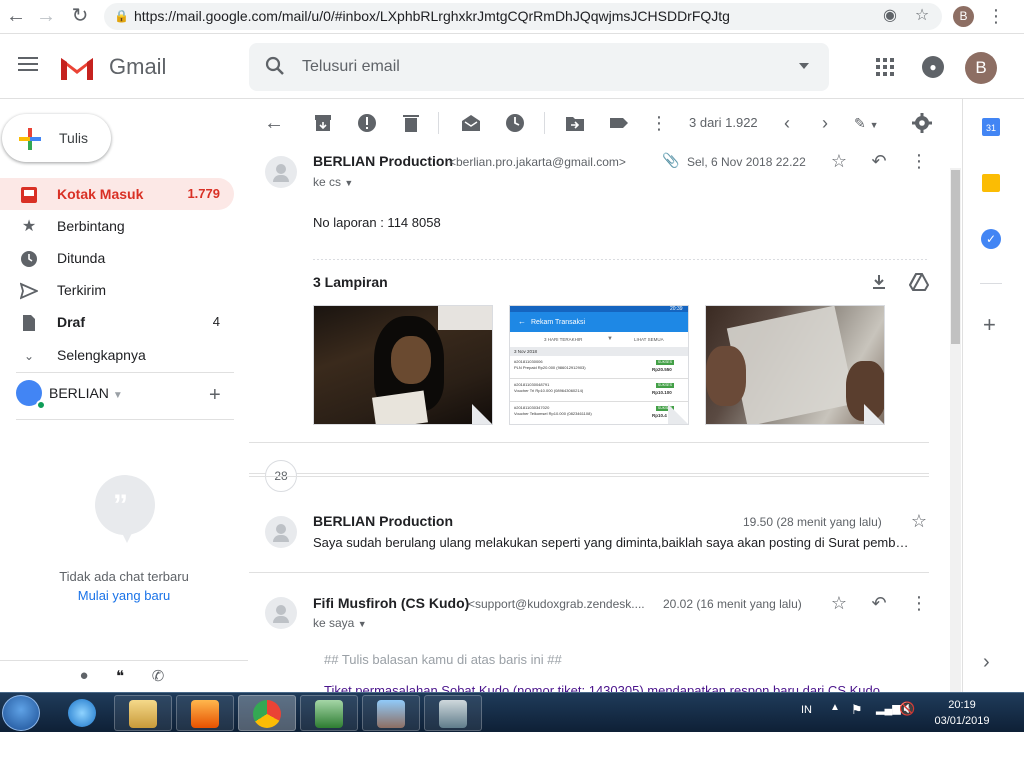  What do you see at coordinates (84, 678) in the screenshot?
I see `contacts-person-icon: ●` at bounding box center [84, 678].